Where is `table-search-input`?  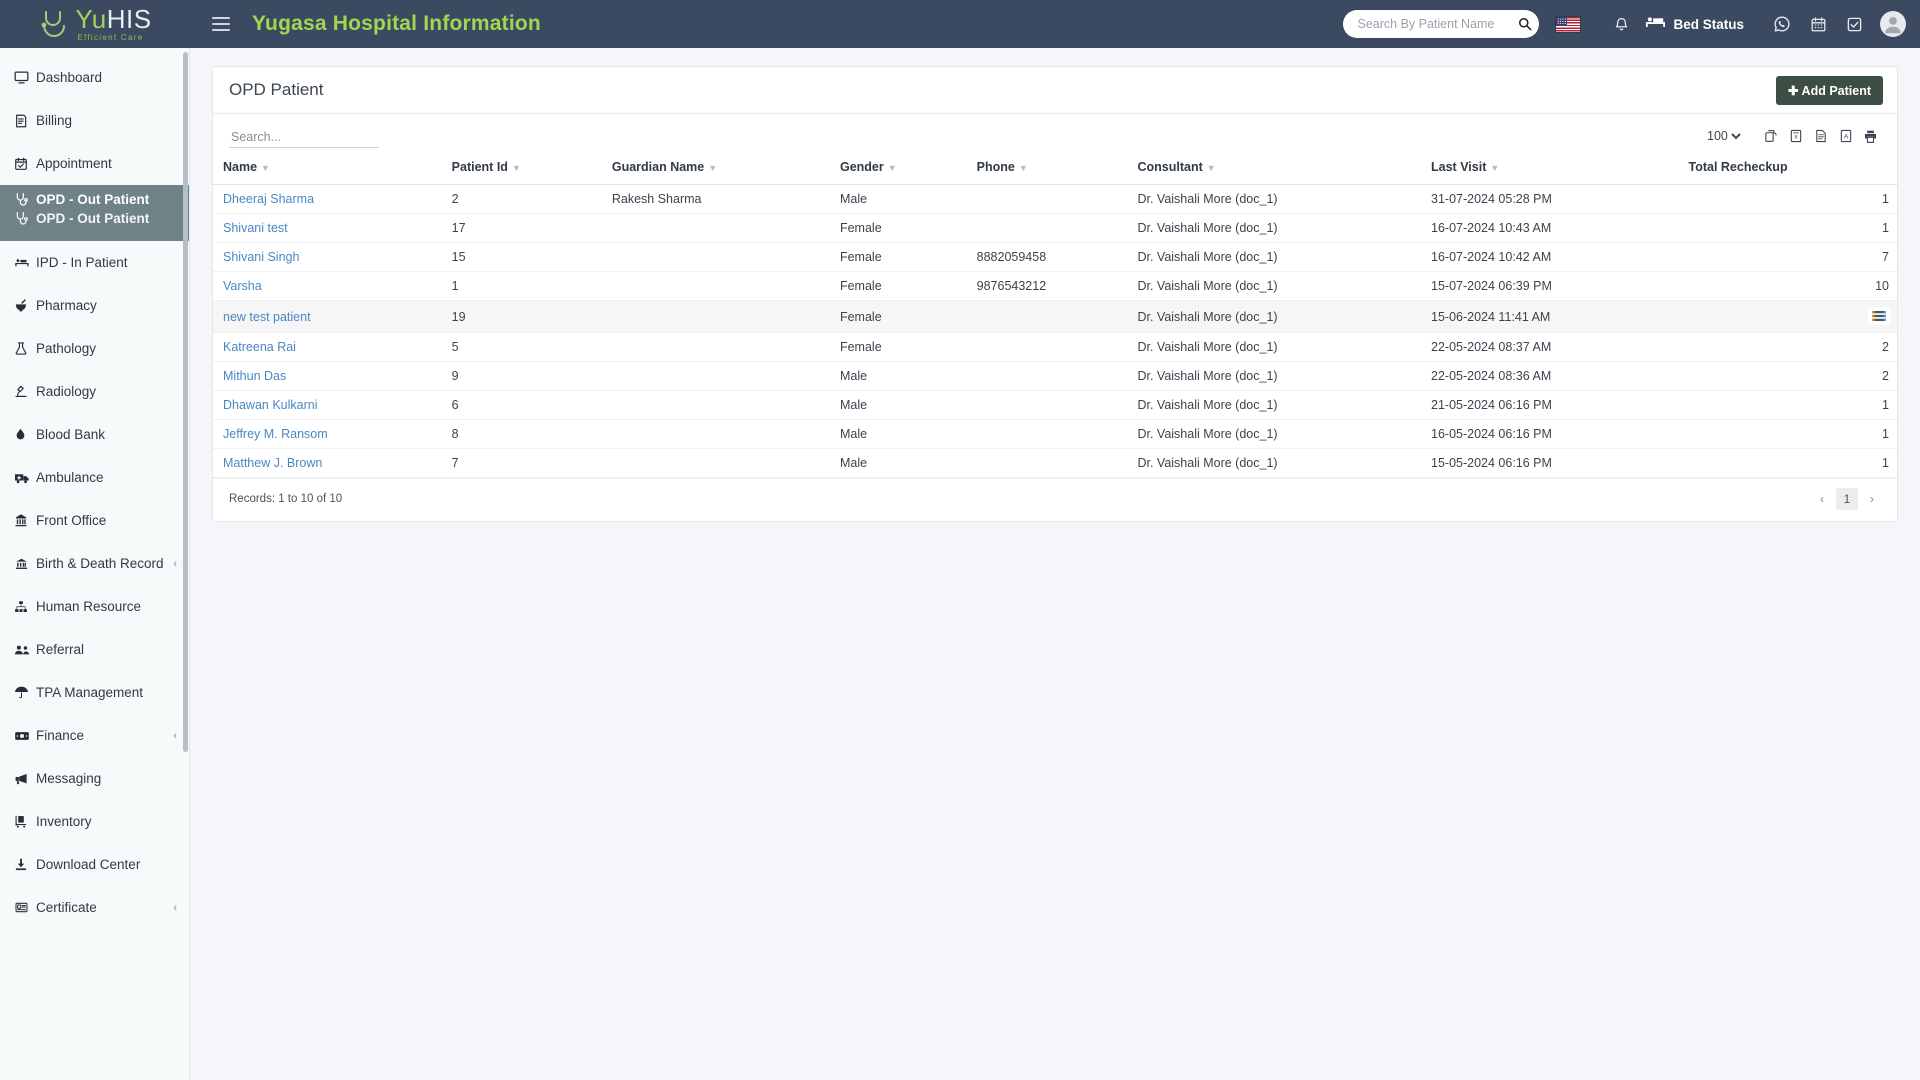 table-search-input is located at coordinates (304, 137).